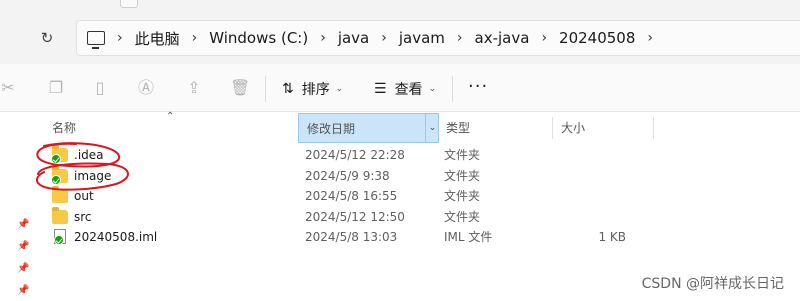 This screenshot has height=301, width=800. I want to click on column-date-modified: 修改日期, so click(368, 128).